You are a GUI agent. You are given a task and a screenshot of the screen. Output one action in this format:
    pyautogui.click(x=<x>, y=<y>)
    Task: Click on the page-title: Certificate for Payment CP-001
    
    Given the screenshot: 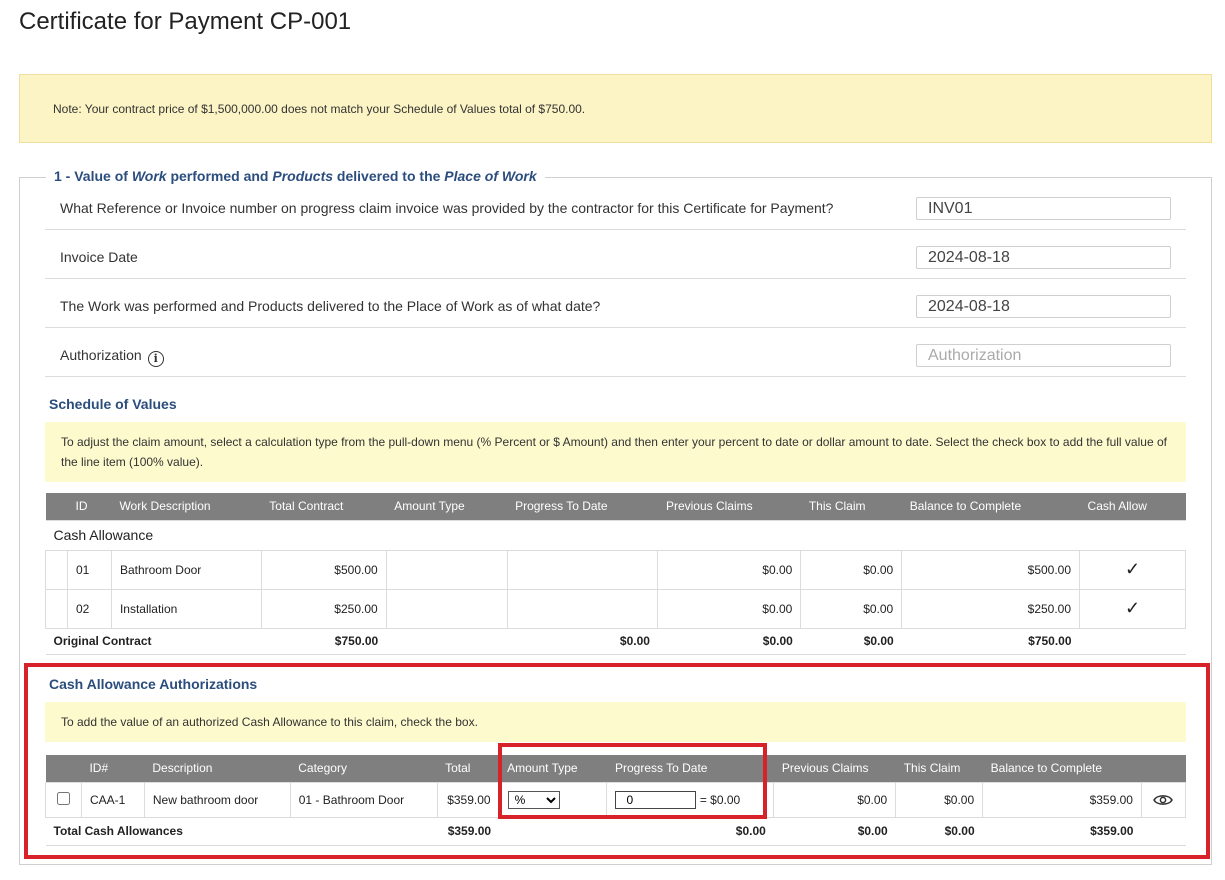 What is the action you would take?
    pyautogui.click(x=185, y=21)
    